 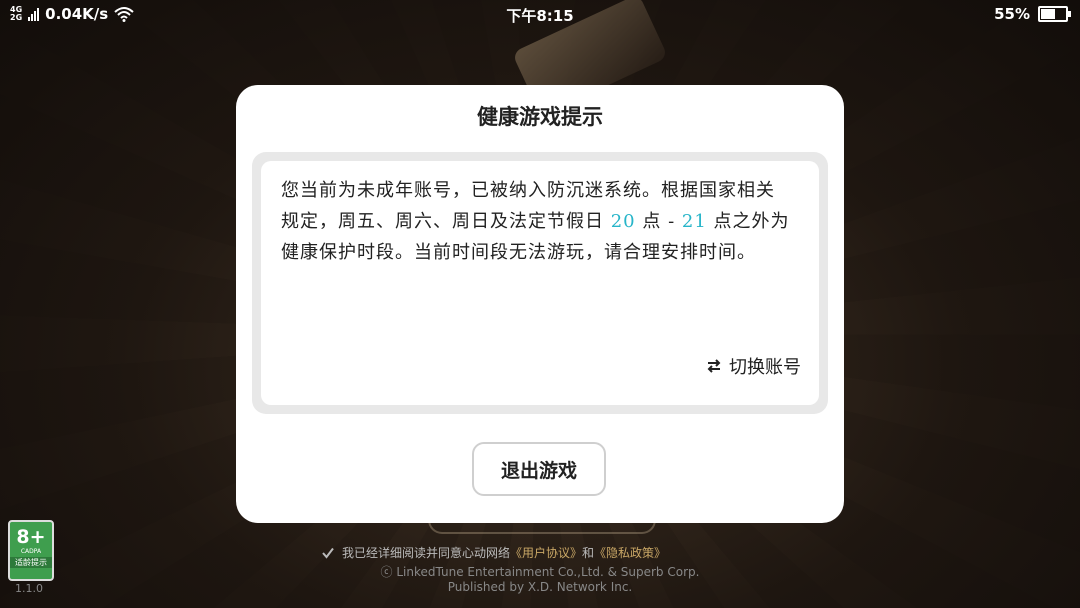 I want to click on checkbox-checked-icon, so click(x=328, y=553).